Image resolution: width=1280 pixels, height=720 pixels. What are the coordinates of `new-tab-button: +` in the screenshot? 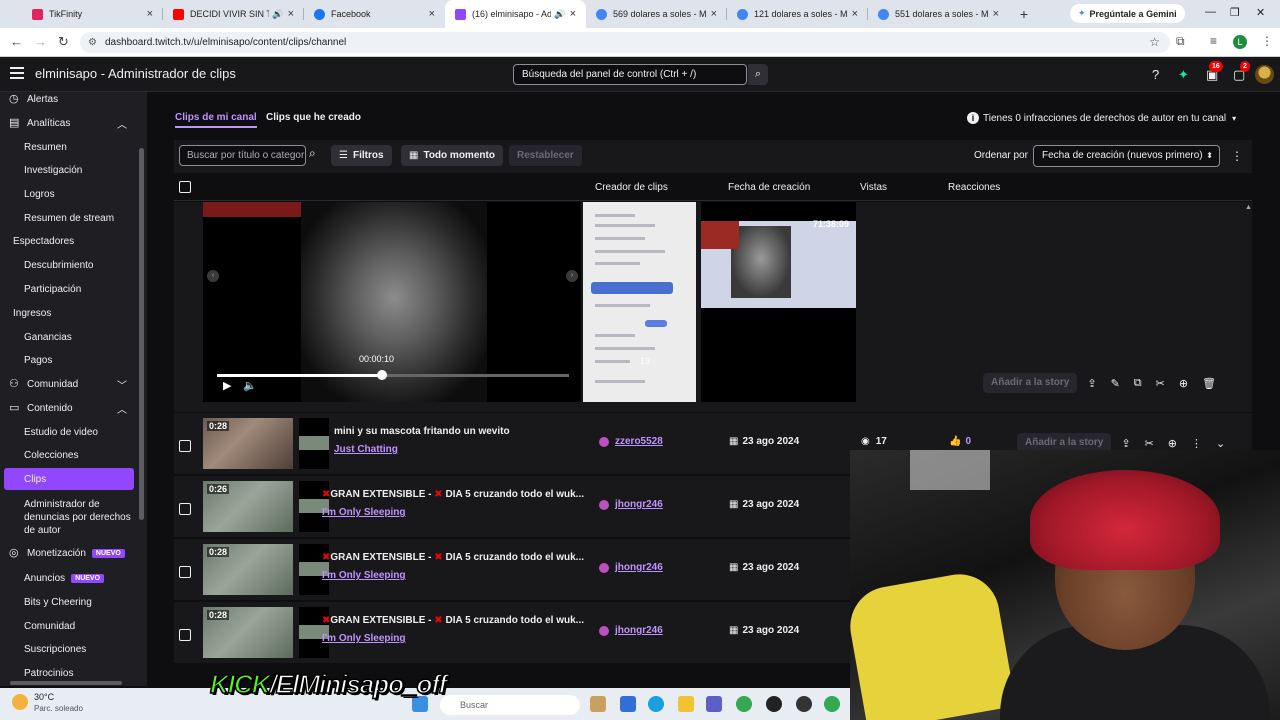 It's located at (1024, 14).